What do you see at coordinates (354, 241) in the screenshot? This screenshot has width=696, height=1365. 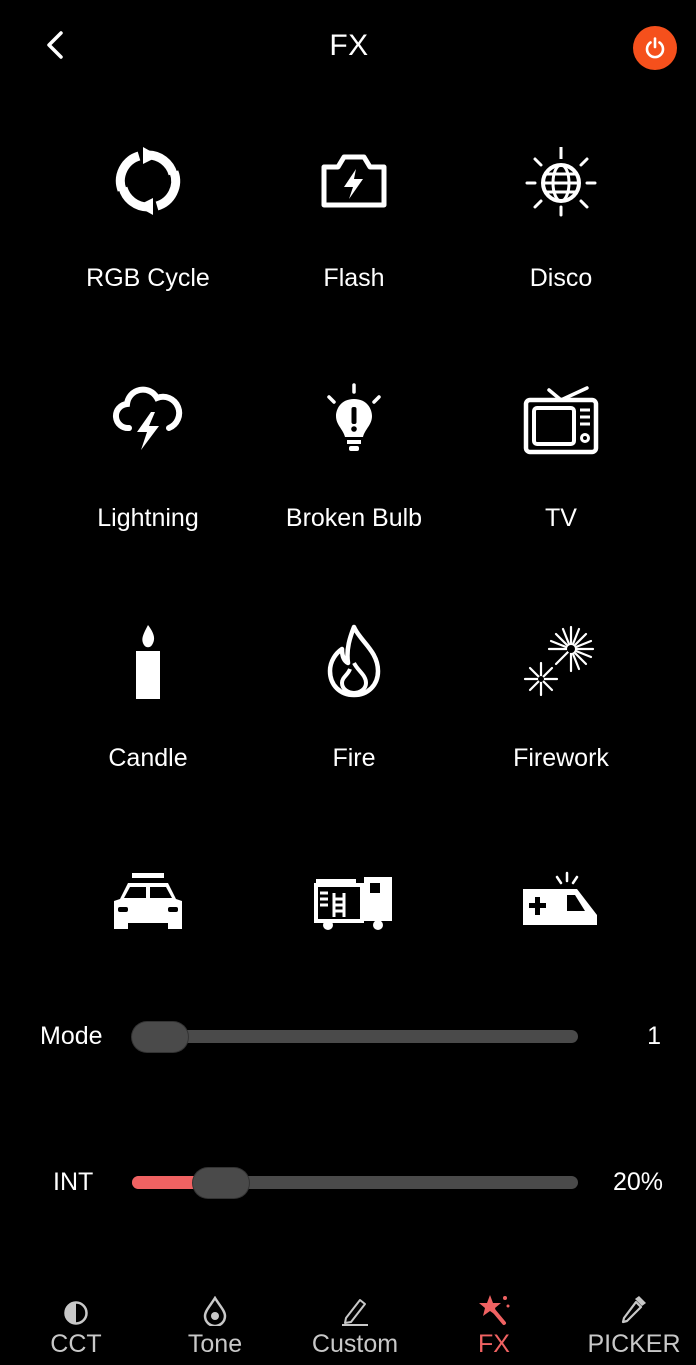 I see `effect-flash: Flash` at bounding box center [354, 241].